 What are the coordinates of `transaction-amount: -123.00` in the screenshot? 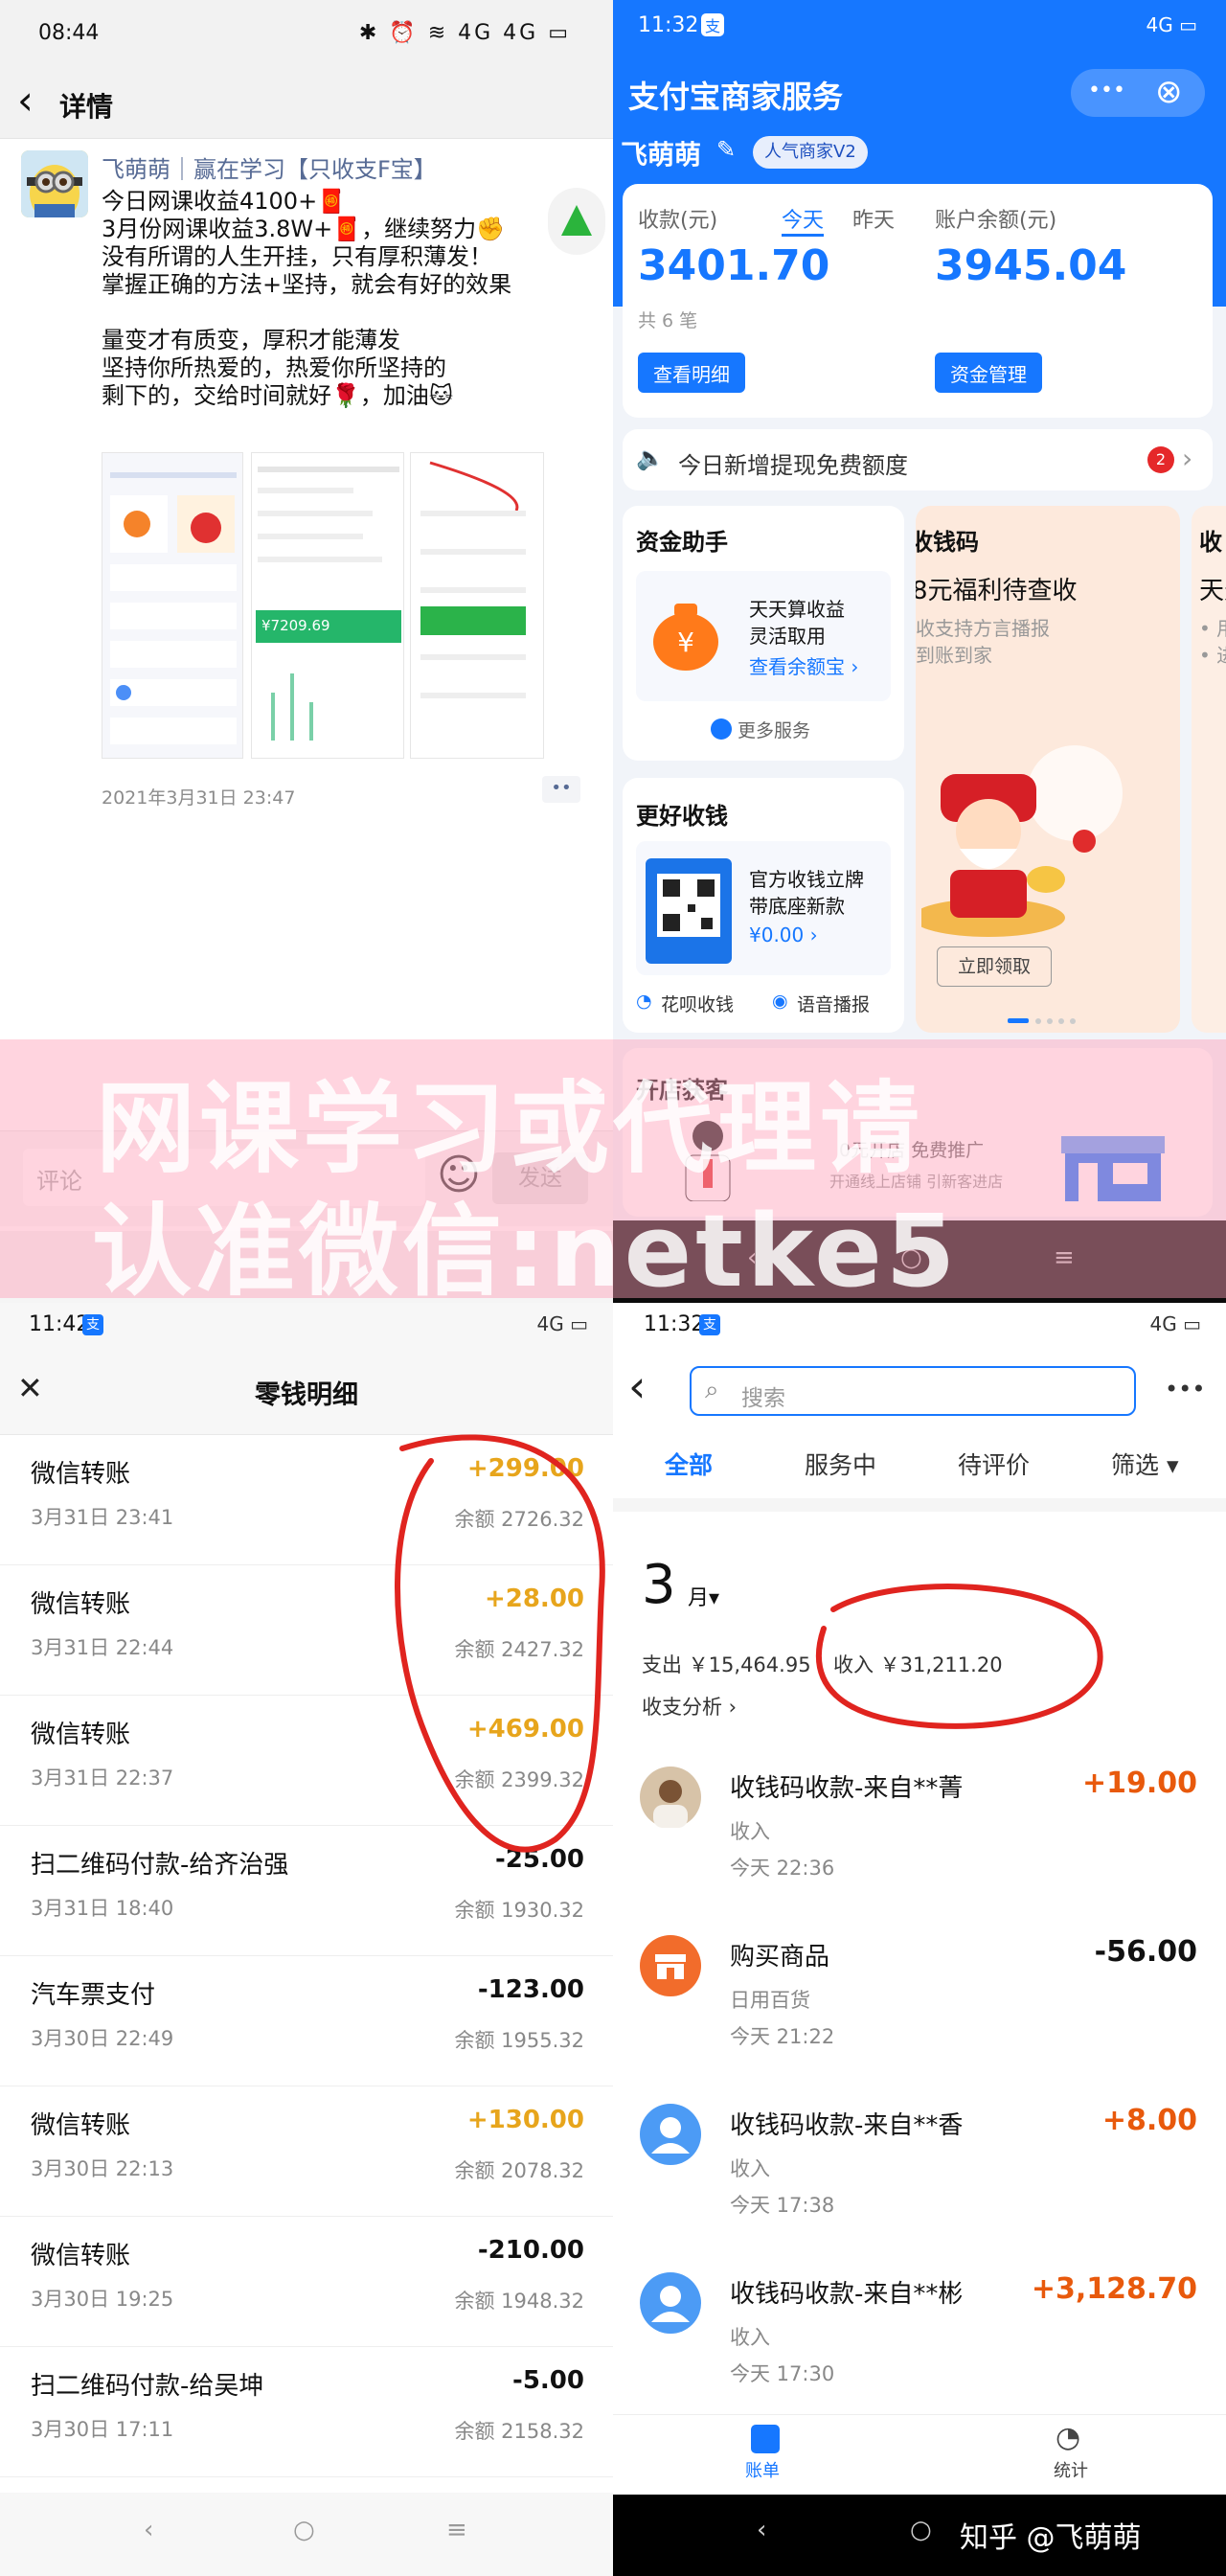 It's located at (530, 1989).